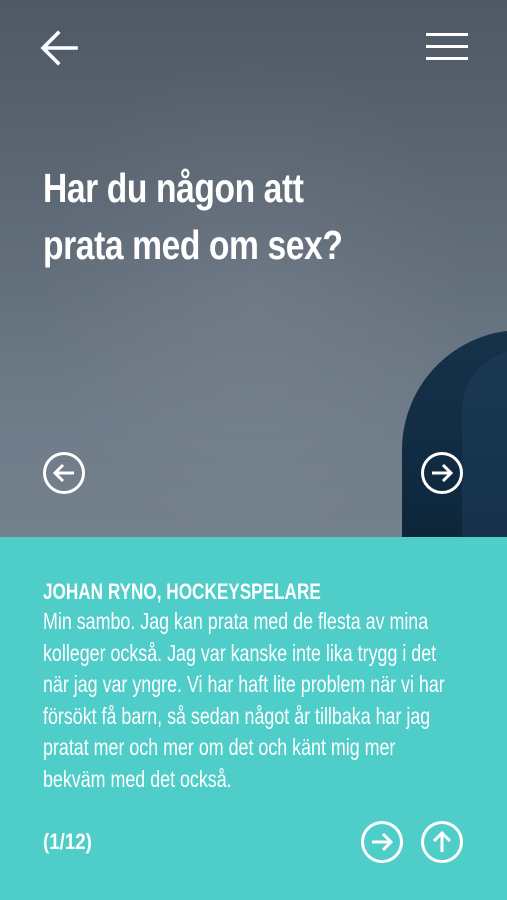  What do you see at coordinates (64, 473) in the screenshot?
I see `circle-arrow-left-icon` at bounding box center [64, 473].